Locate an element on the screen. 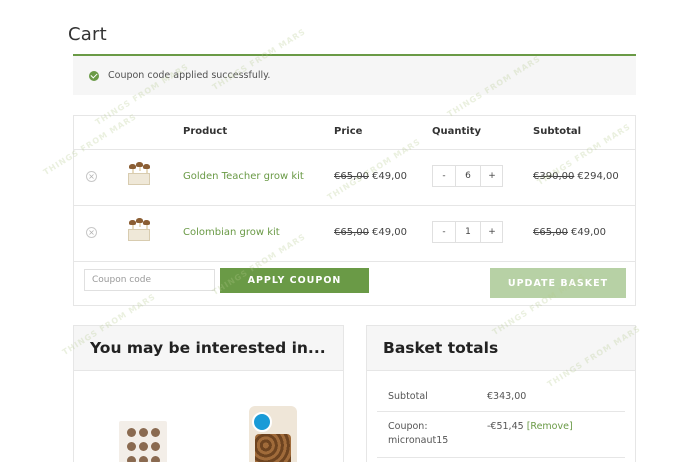  qty-input: 6 is located at coordinates (468, 176).